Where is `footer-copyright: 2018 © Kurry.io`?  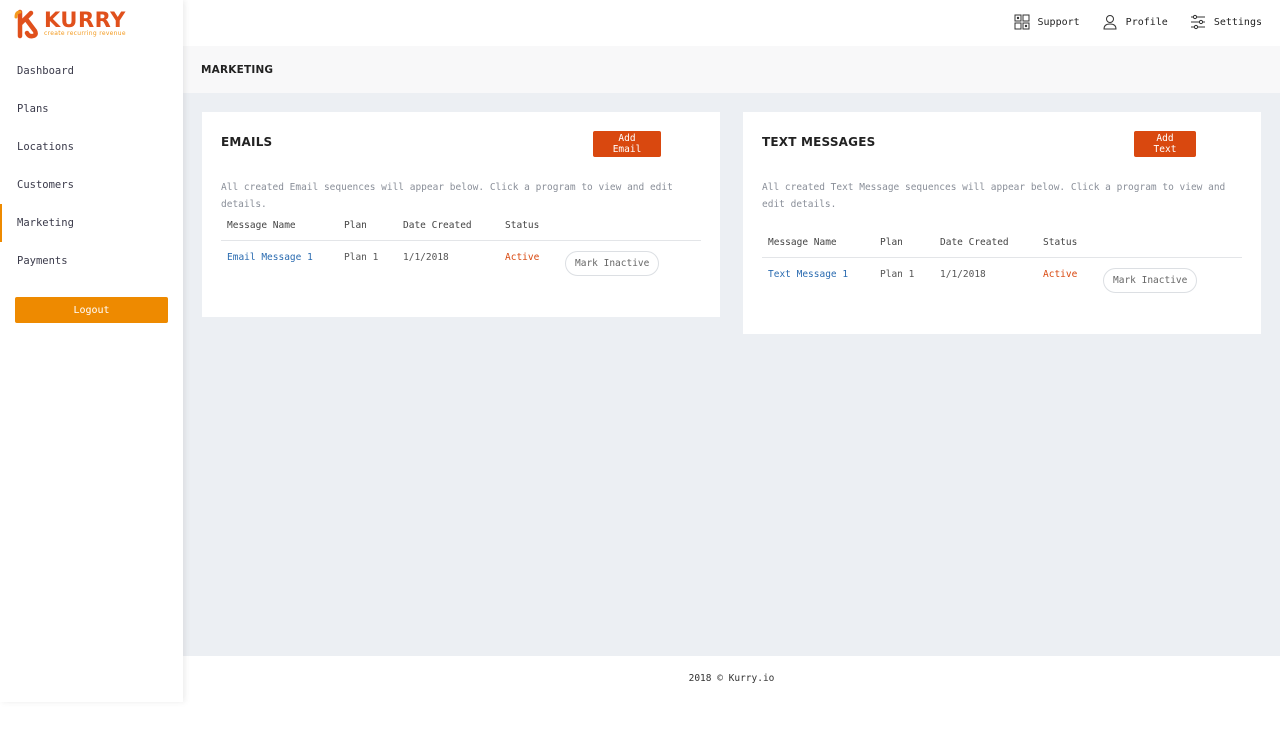 footer-copyright: 2018 © Kurry.io is located at coordinates (731, 678).